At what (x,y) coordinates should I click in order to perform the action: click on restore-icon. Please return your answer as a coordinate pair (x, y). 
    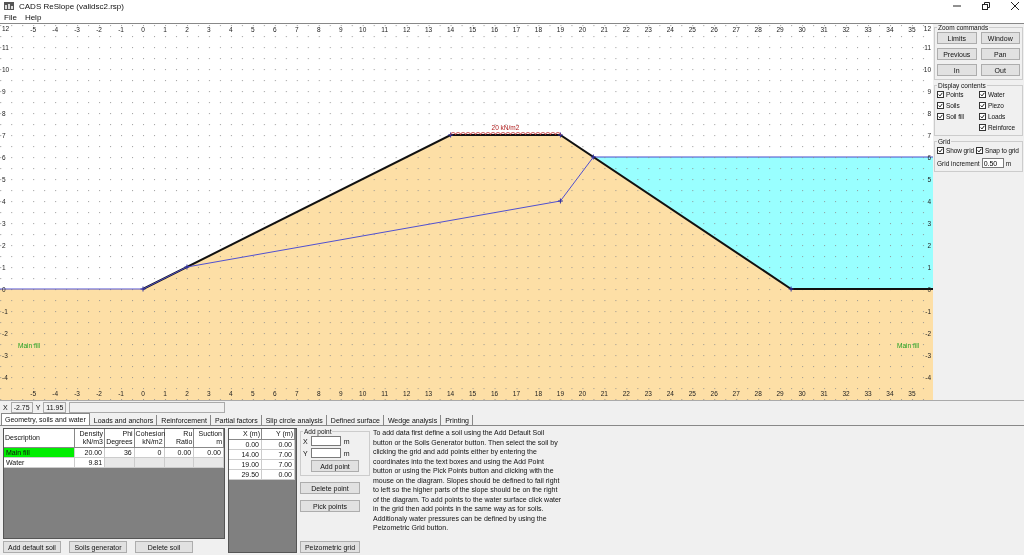
    Looking at the image, I should click on (986, 6).